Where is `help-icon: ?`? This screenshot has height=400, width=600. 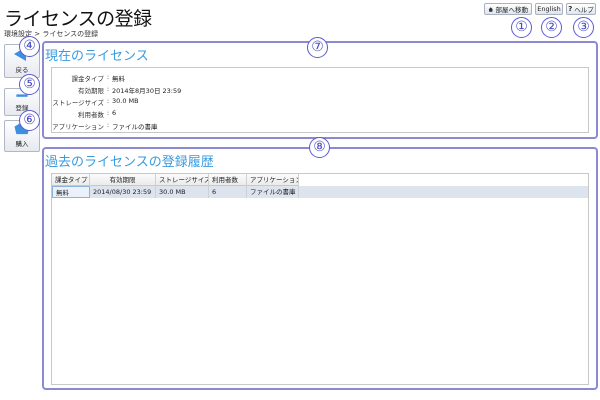
help-icon: ? is located at coordinates (570, 9).